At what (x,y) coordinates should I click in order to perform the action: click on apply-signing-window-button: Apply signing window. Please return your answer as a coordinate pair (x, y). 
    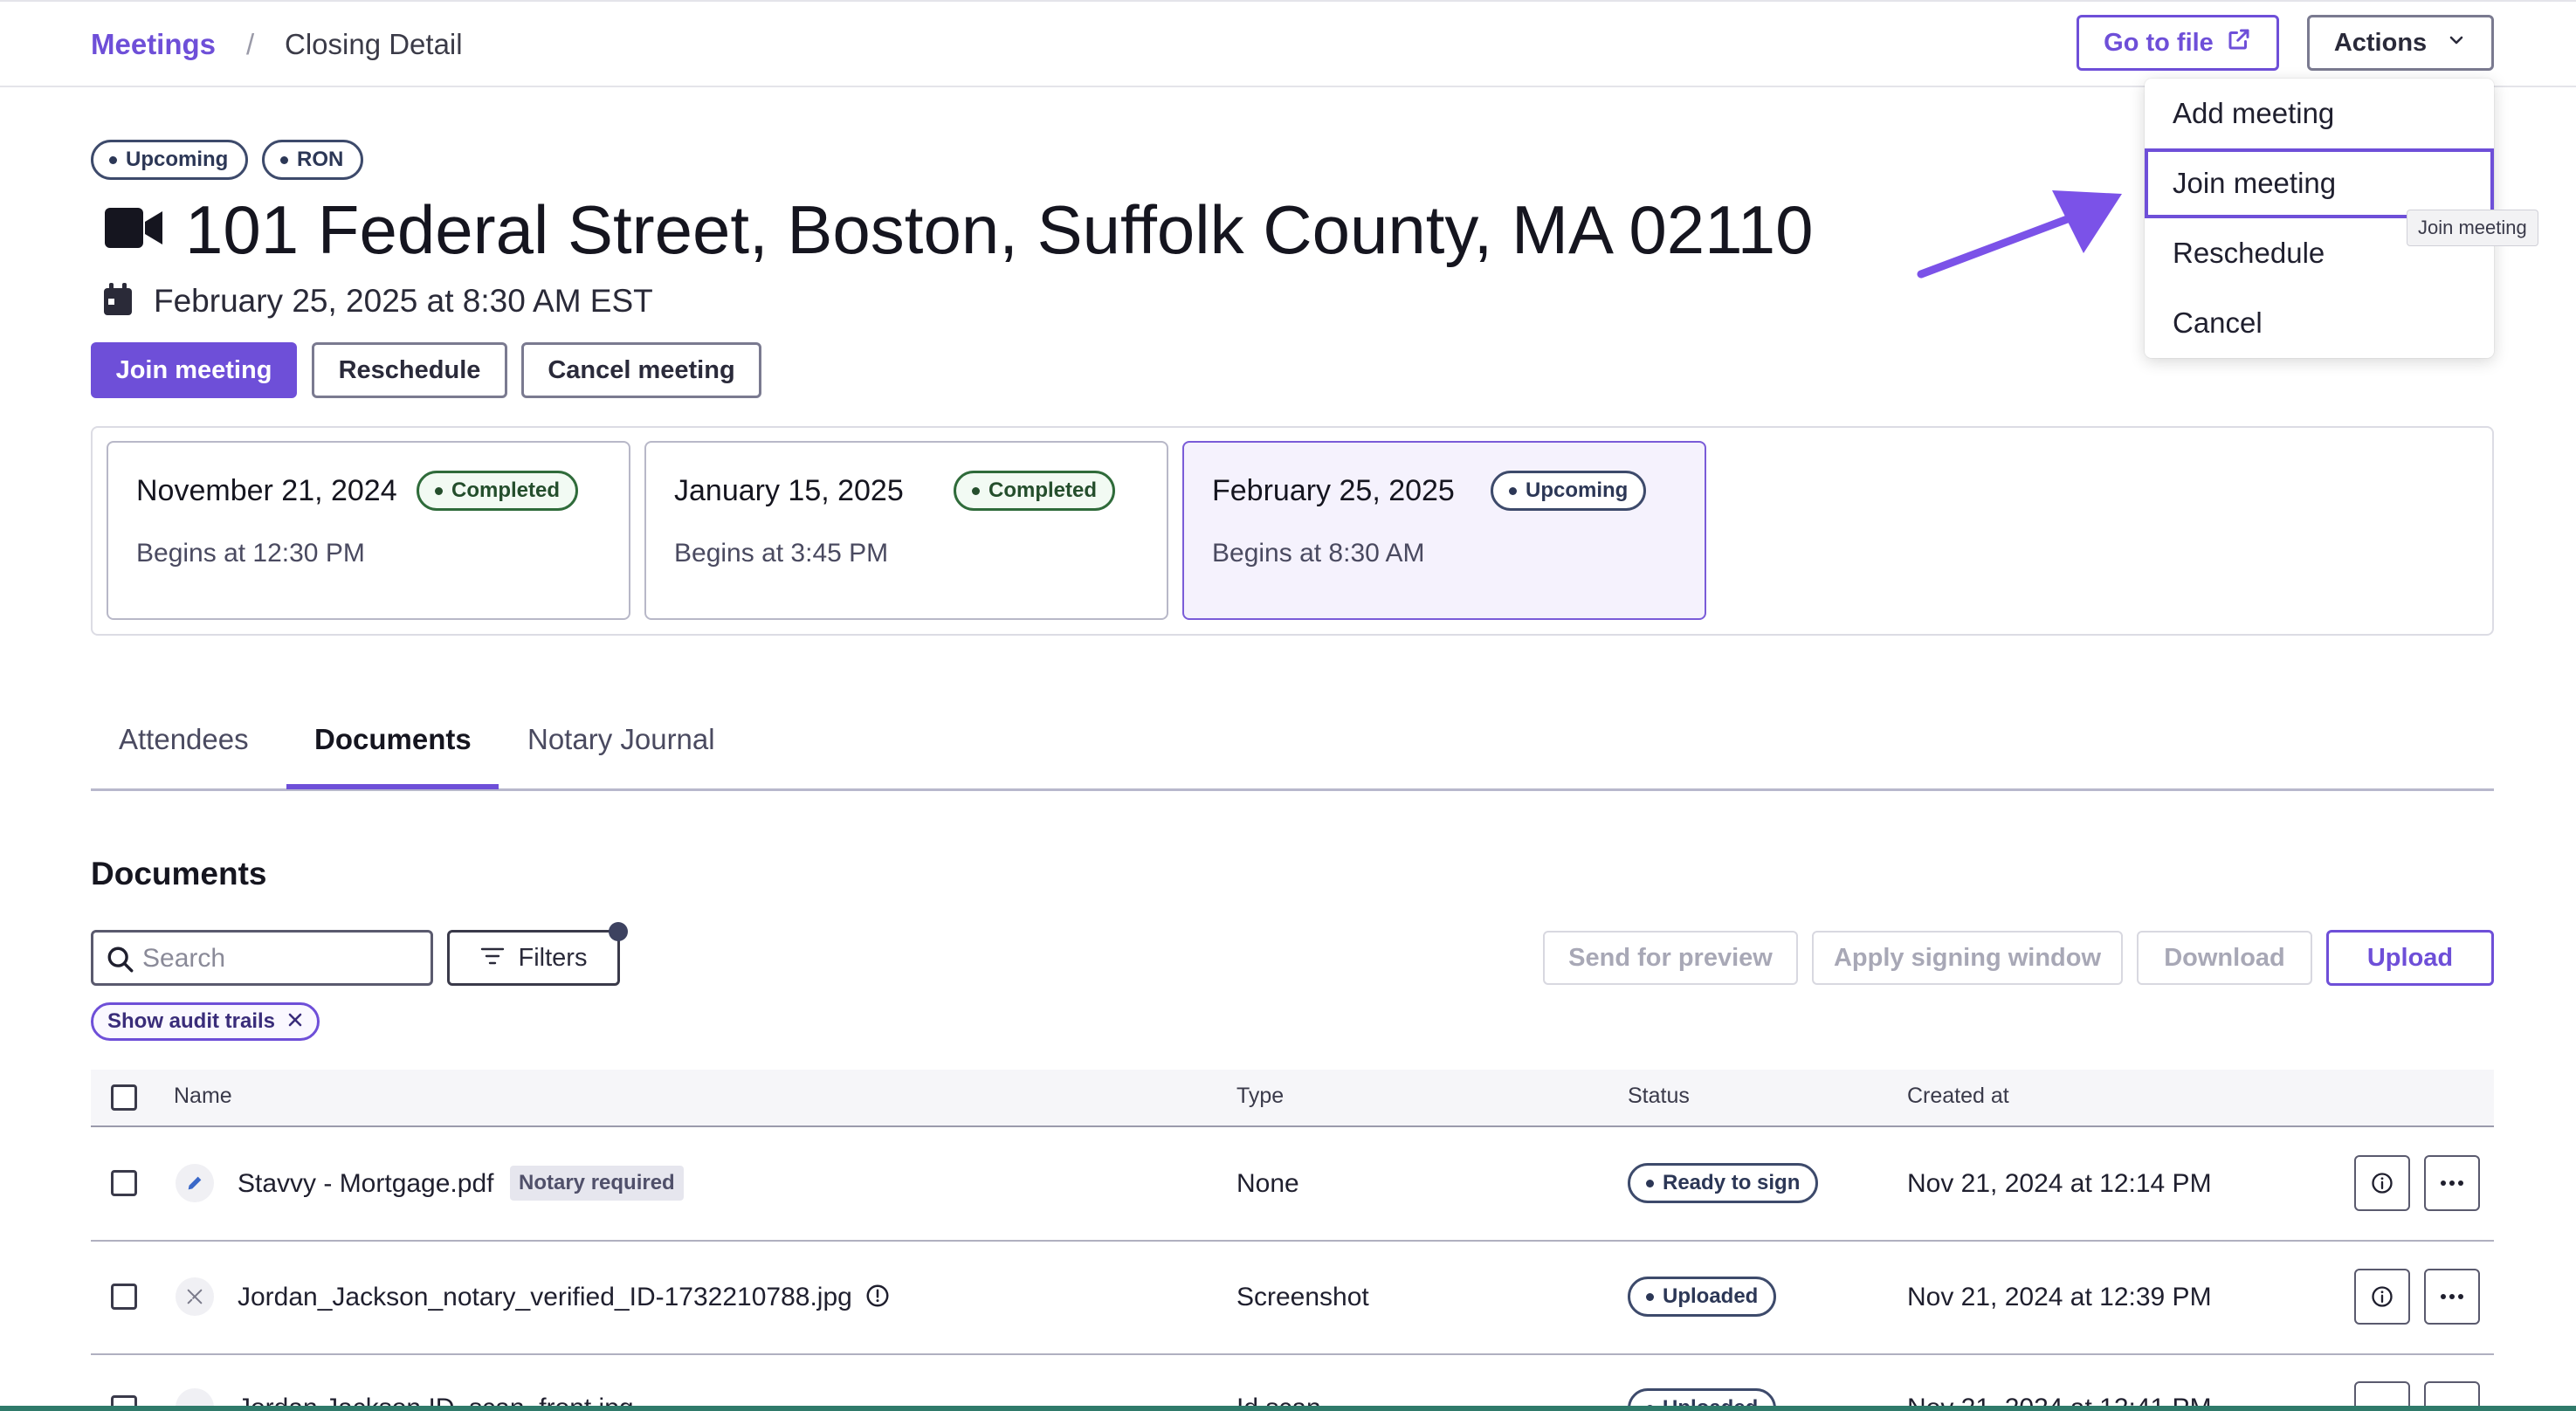
    Looking at the image, I should click on (1967, 958).